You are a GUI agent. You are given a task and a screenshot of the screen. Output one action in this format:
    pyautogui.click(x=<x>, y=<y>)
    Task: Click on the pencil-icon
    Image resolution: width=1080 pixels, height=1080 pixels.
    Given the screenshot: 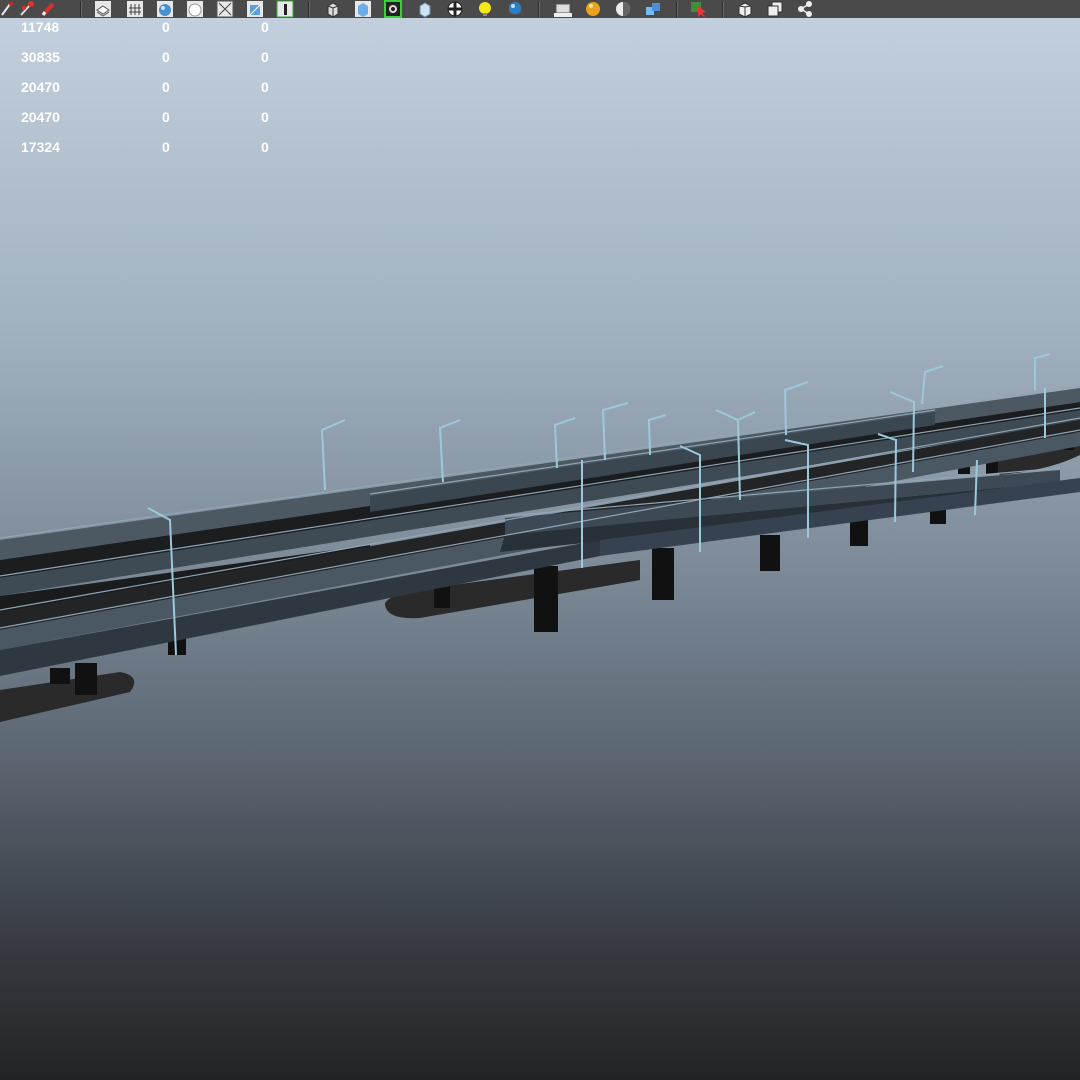 What is the action you would take?
    pyautogui.click(x=49, y=9)
    